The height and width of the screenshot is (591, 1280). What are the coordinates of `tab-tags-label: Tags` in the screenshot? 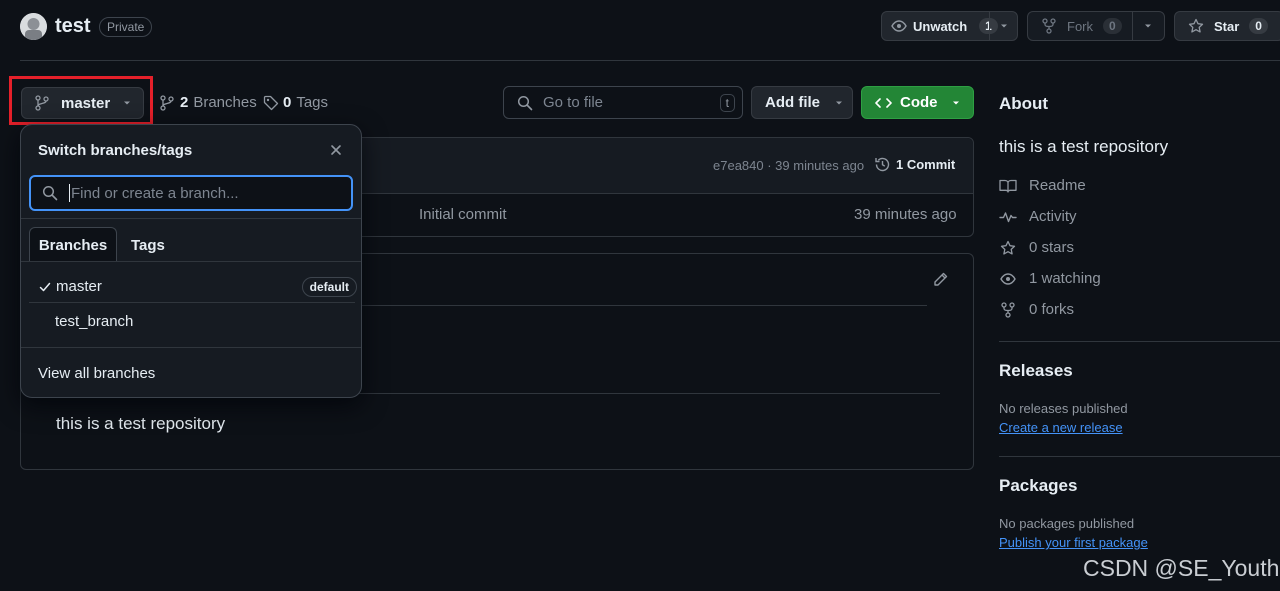 It's located at (148, 245).